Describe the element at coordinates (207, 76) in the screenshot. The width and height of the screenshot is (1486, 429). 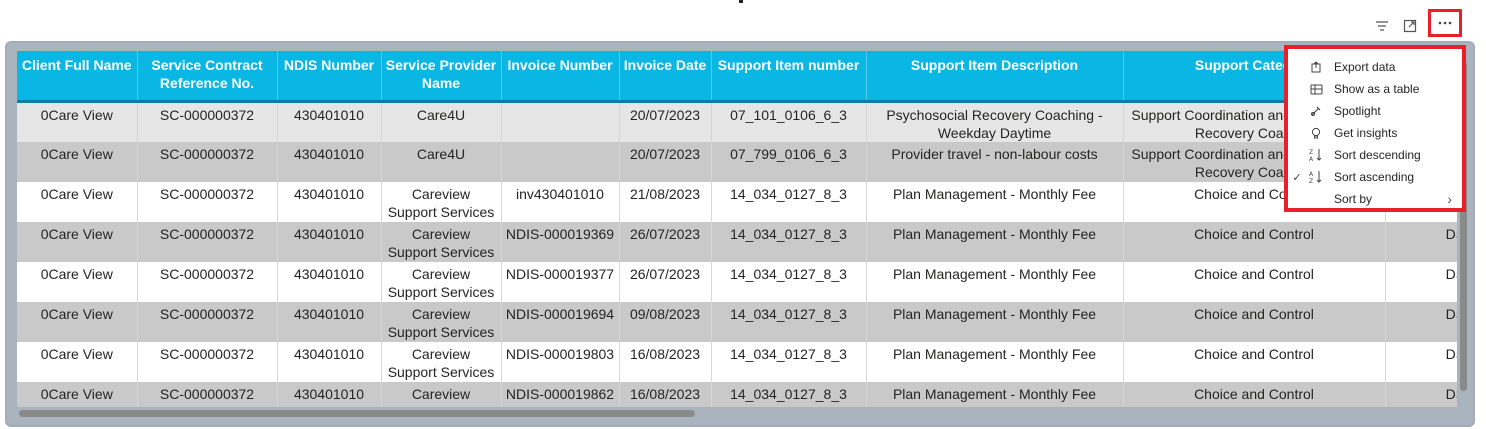
I see `column-header: Service Contract Reference No.` at that location.